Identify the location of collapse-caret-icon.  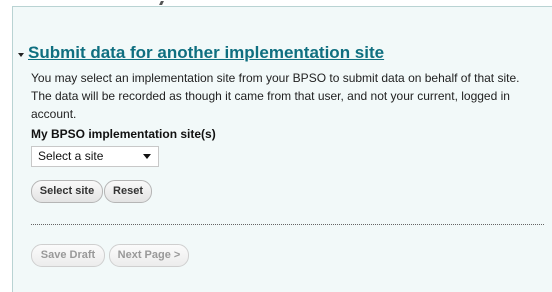
(21, 54).